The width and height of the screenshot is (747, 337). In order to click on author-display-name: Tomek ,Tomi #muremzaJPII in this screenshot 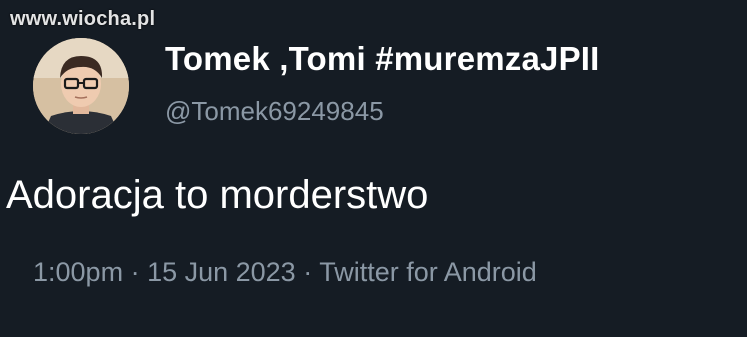, I will do `click(382, 59)`.